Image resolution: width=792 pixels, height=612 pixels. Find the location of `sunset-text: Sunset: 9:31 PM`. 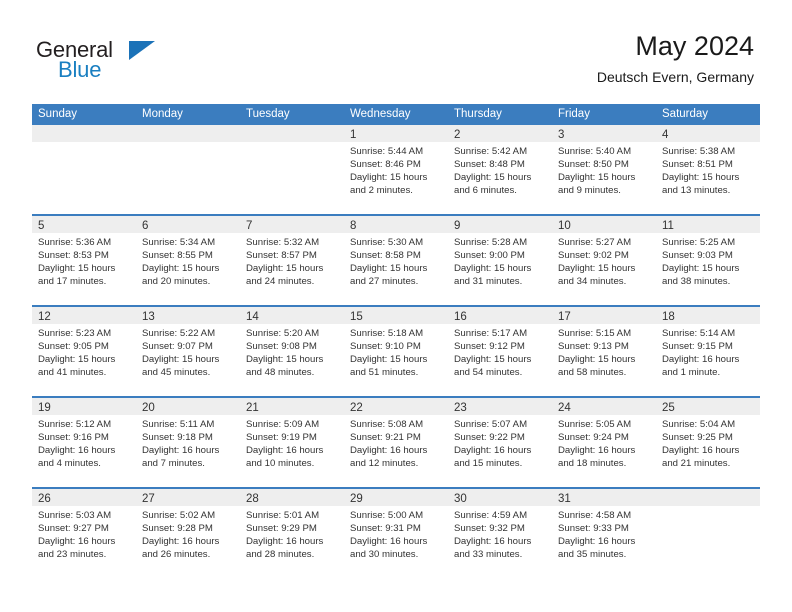

sunset-text: Sunset: 9:31 PM is located at coordinates (385, 529).